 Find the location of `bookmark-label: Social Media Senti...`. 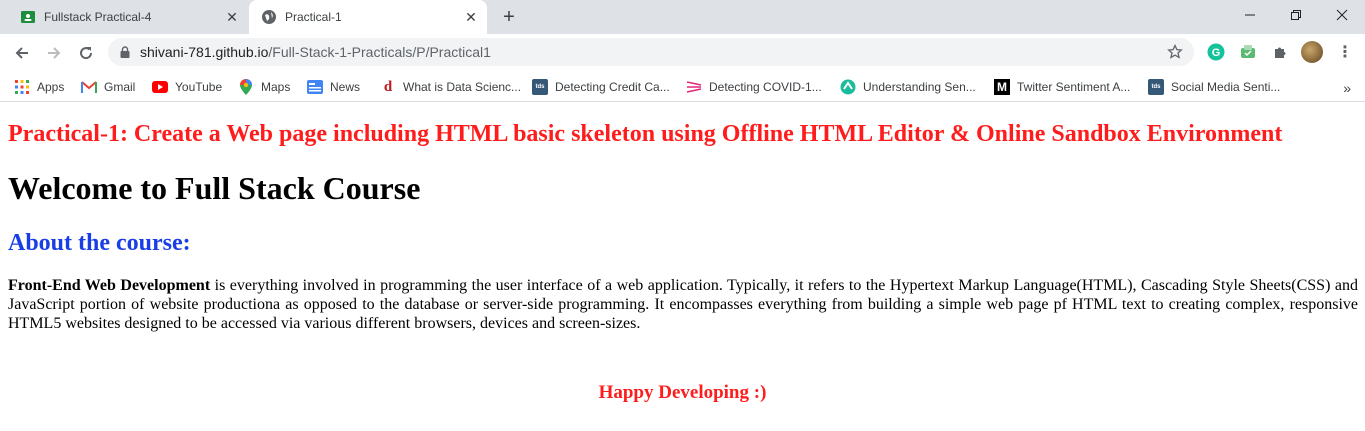

bookmark-label: Social Media Senti... is located at coordinates (1226, 87).